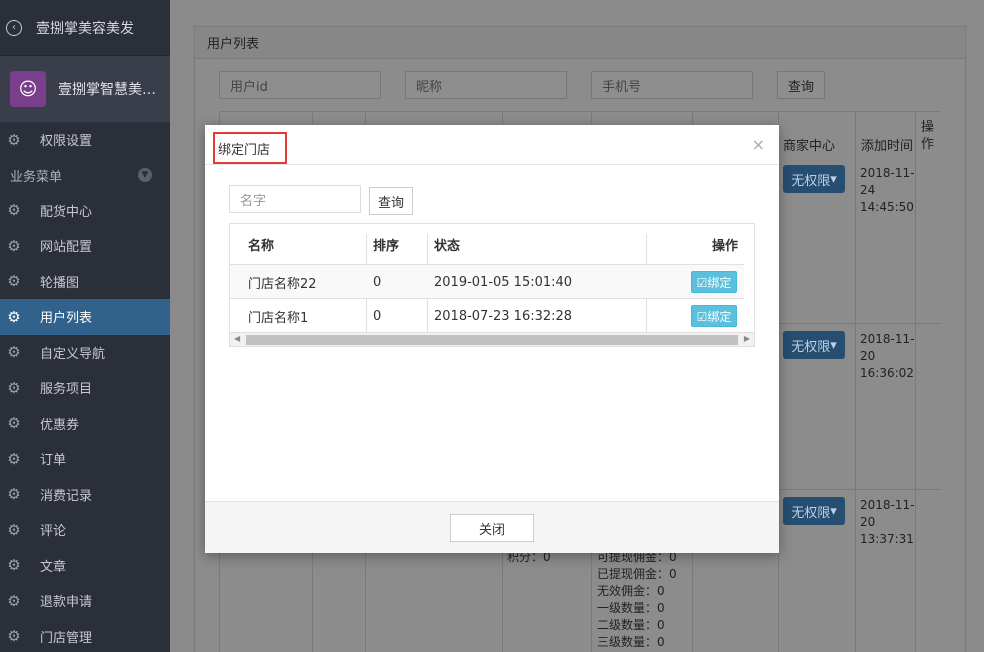 This screenshot has width=984, height=652. Describe the element at coordinates (66, 390) in the screenshot. I see `sidebar-item-label: 服务项目` at that location.